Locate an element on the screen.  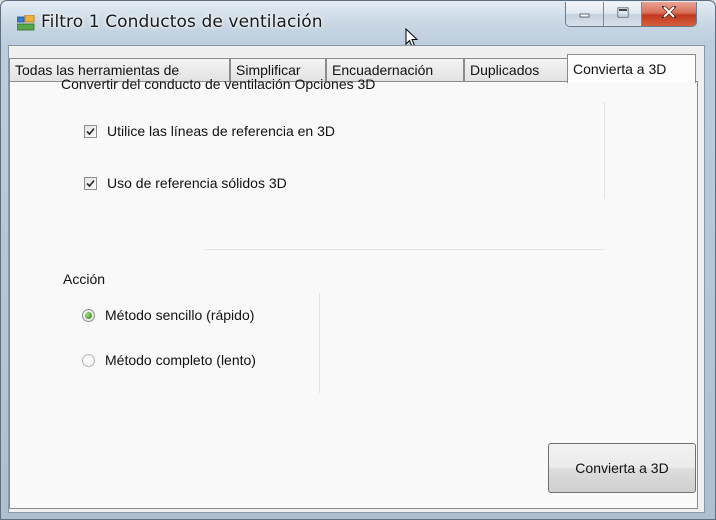
tab-convierta-a-3d: Convierta a 3D is located at coordinates (631, 68).